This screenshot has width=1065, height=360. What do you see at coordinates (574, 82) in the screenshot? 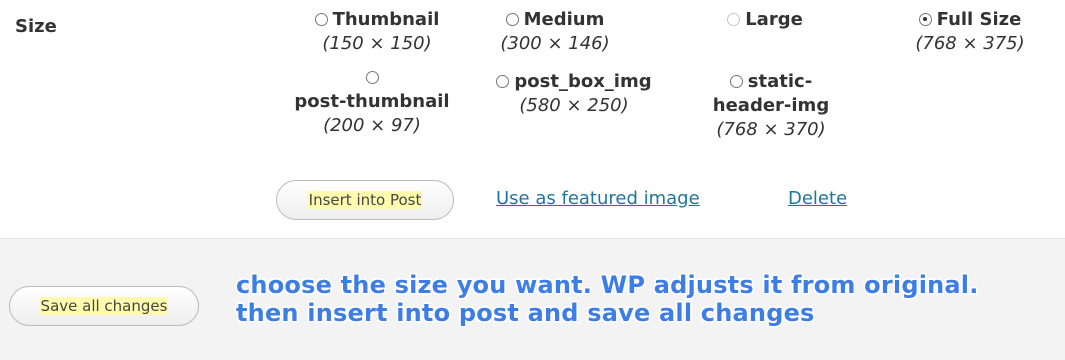
I see `size-option-post-box-img-name: post_box_img` at bounding box center [574, 82].